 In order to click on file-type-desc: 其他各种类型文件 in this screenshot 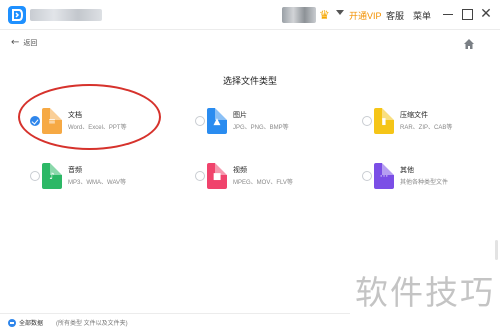, I will do `click(424, 183)`.